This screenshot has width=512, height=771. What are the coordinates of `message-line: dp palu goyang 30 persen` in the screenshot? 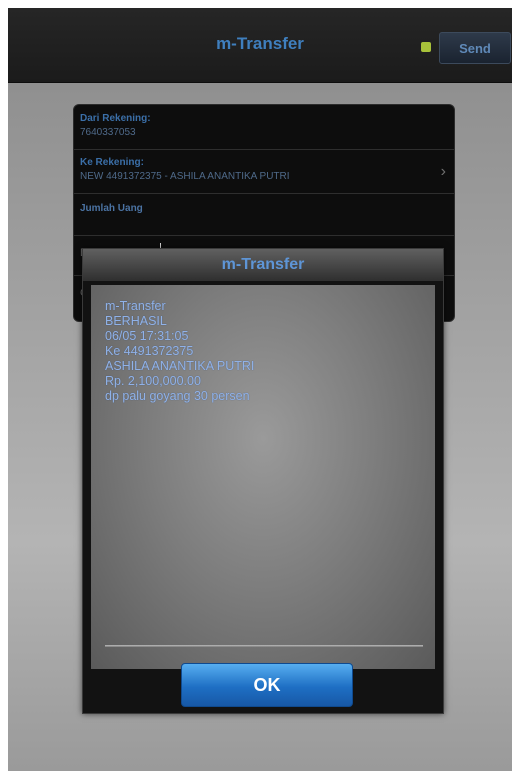 It's located at (177, 396).